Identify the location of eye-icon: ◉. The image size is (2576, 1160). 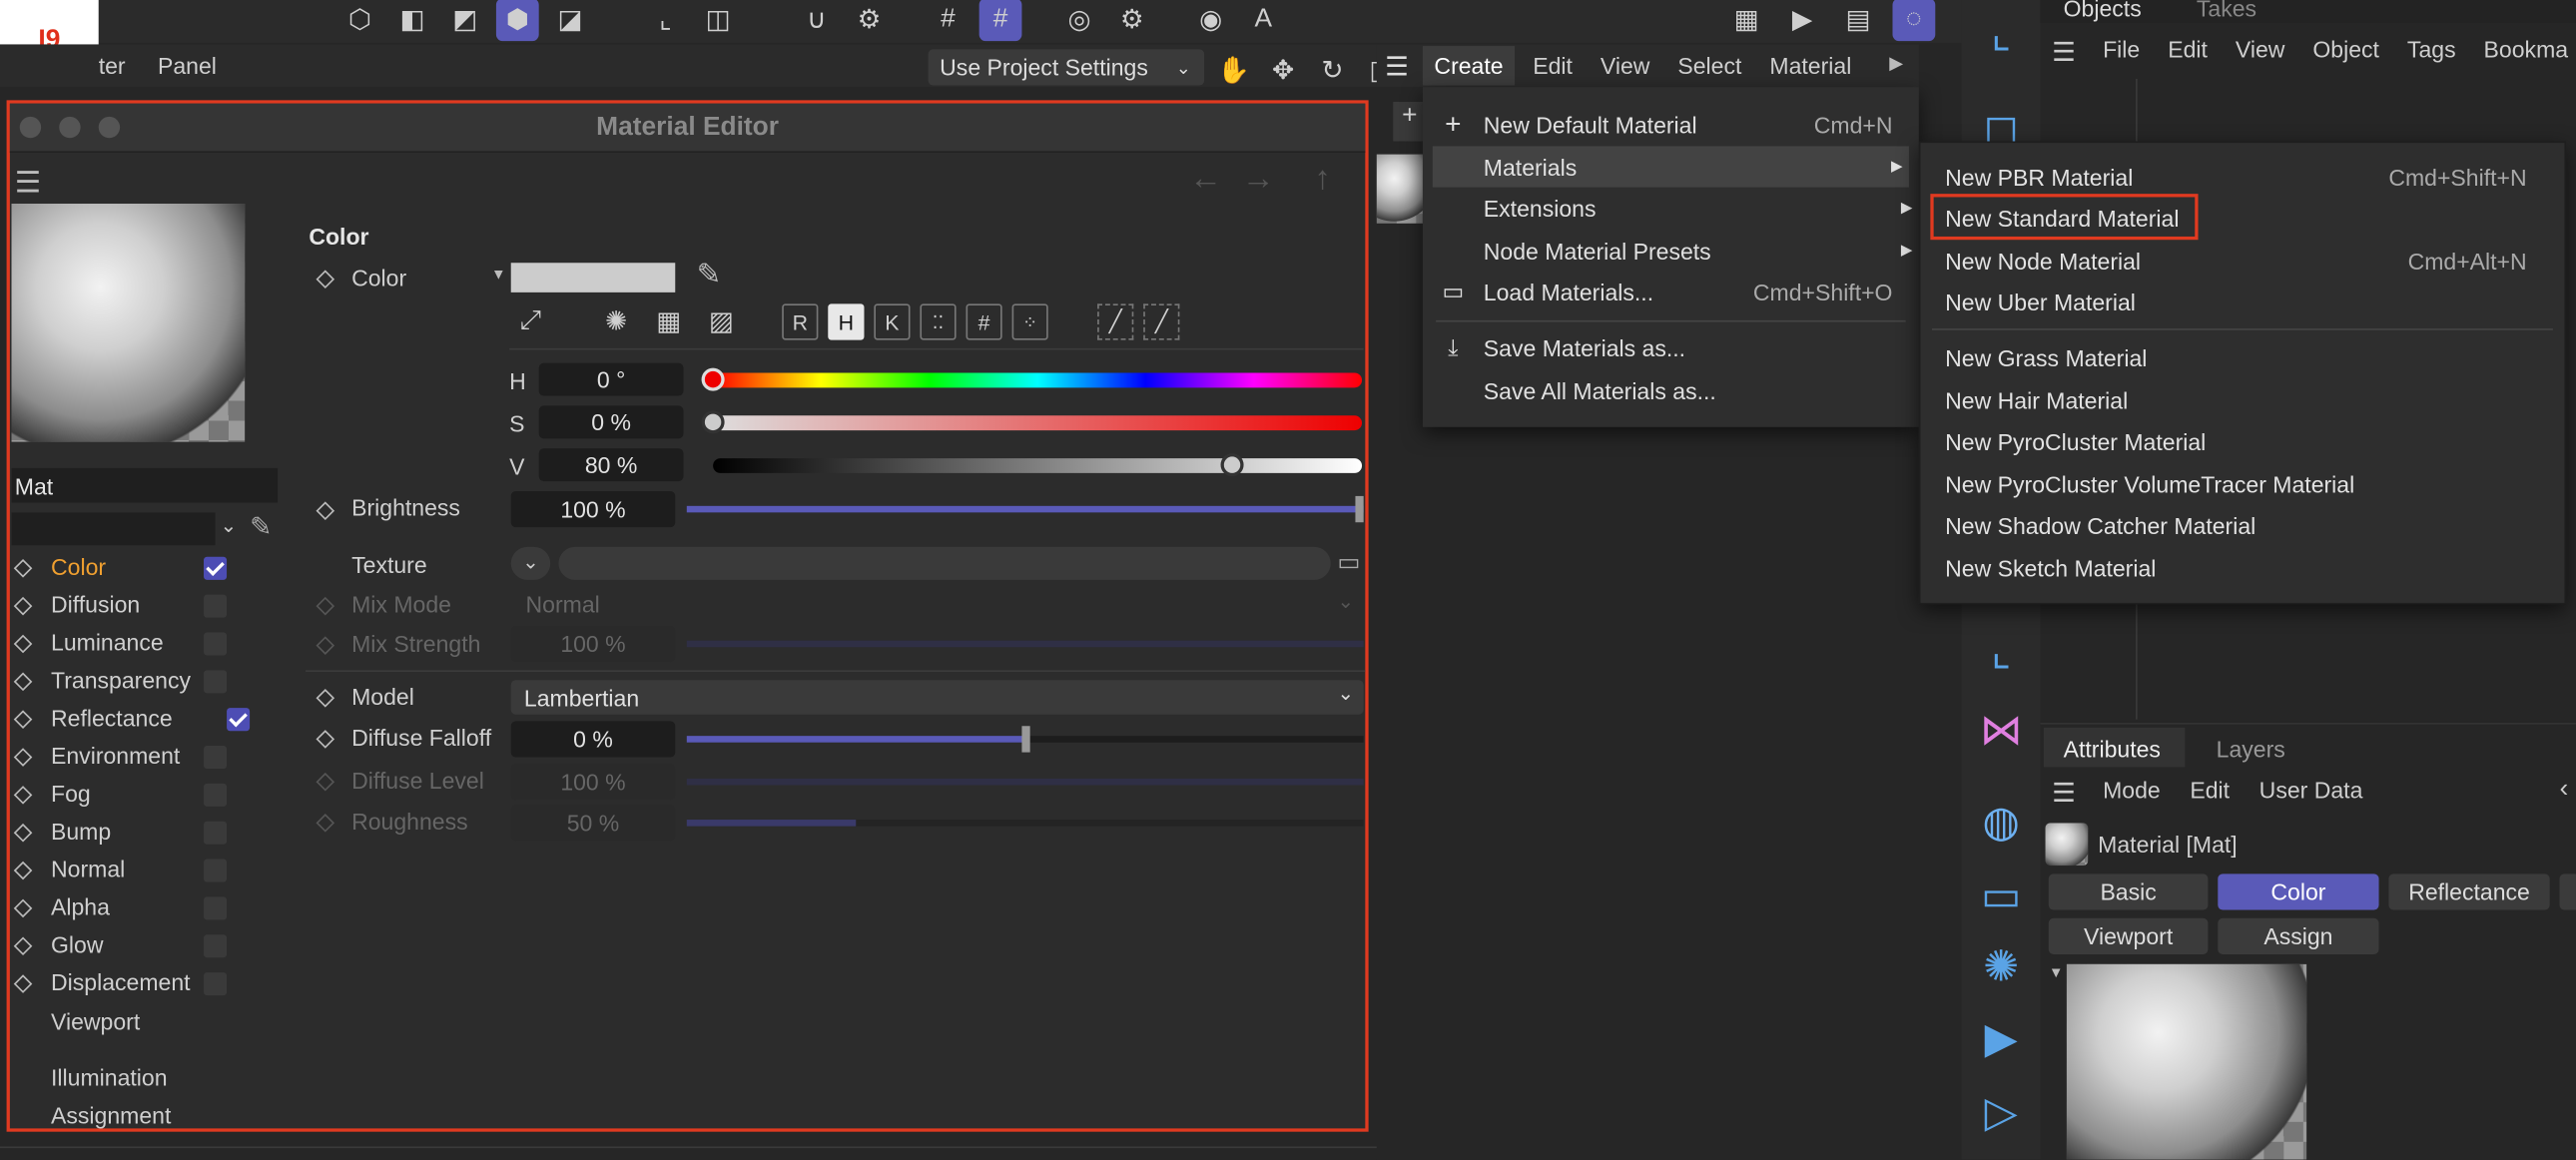
(1210, 20).